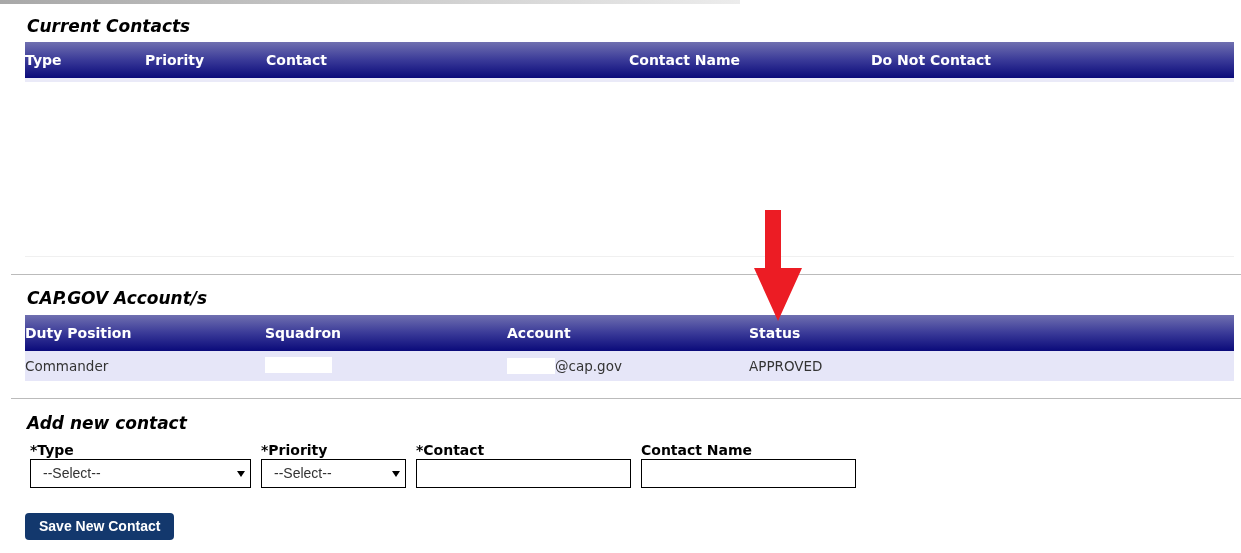 Image resolution: width=1241 pixels, height=553 pixels. What do you see at coordinates (697, 450) in the screenshot?
I see `field-label: Contact Name` at bounding box center [697, 450].